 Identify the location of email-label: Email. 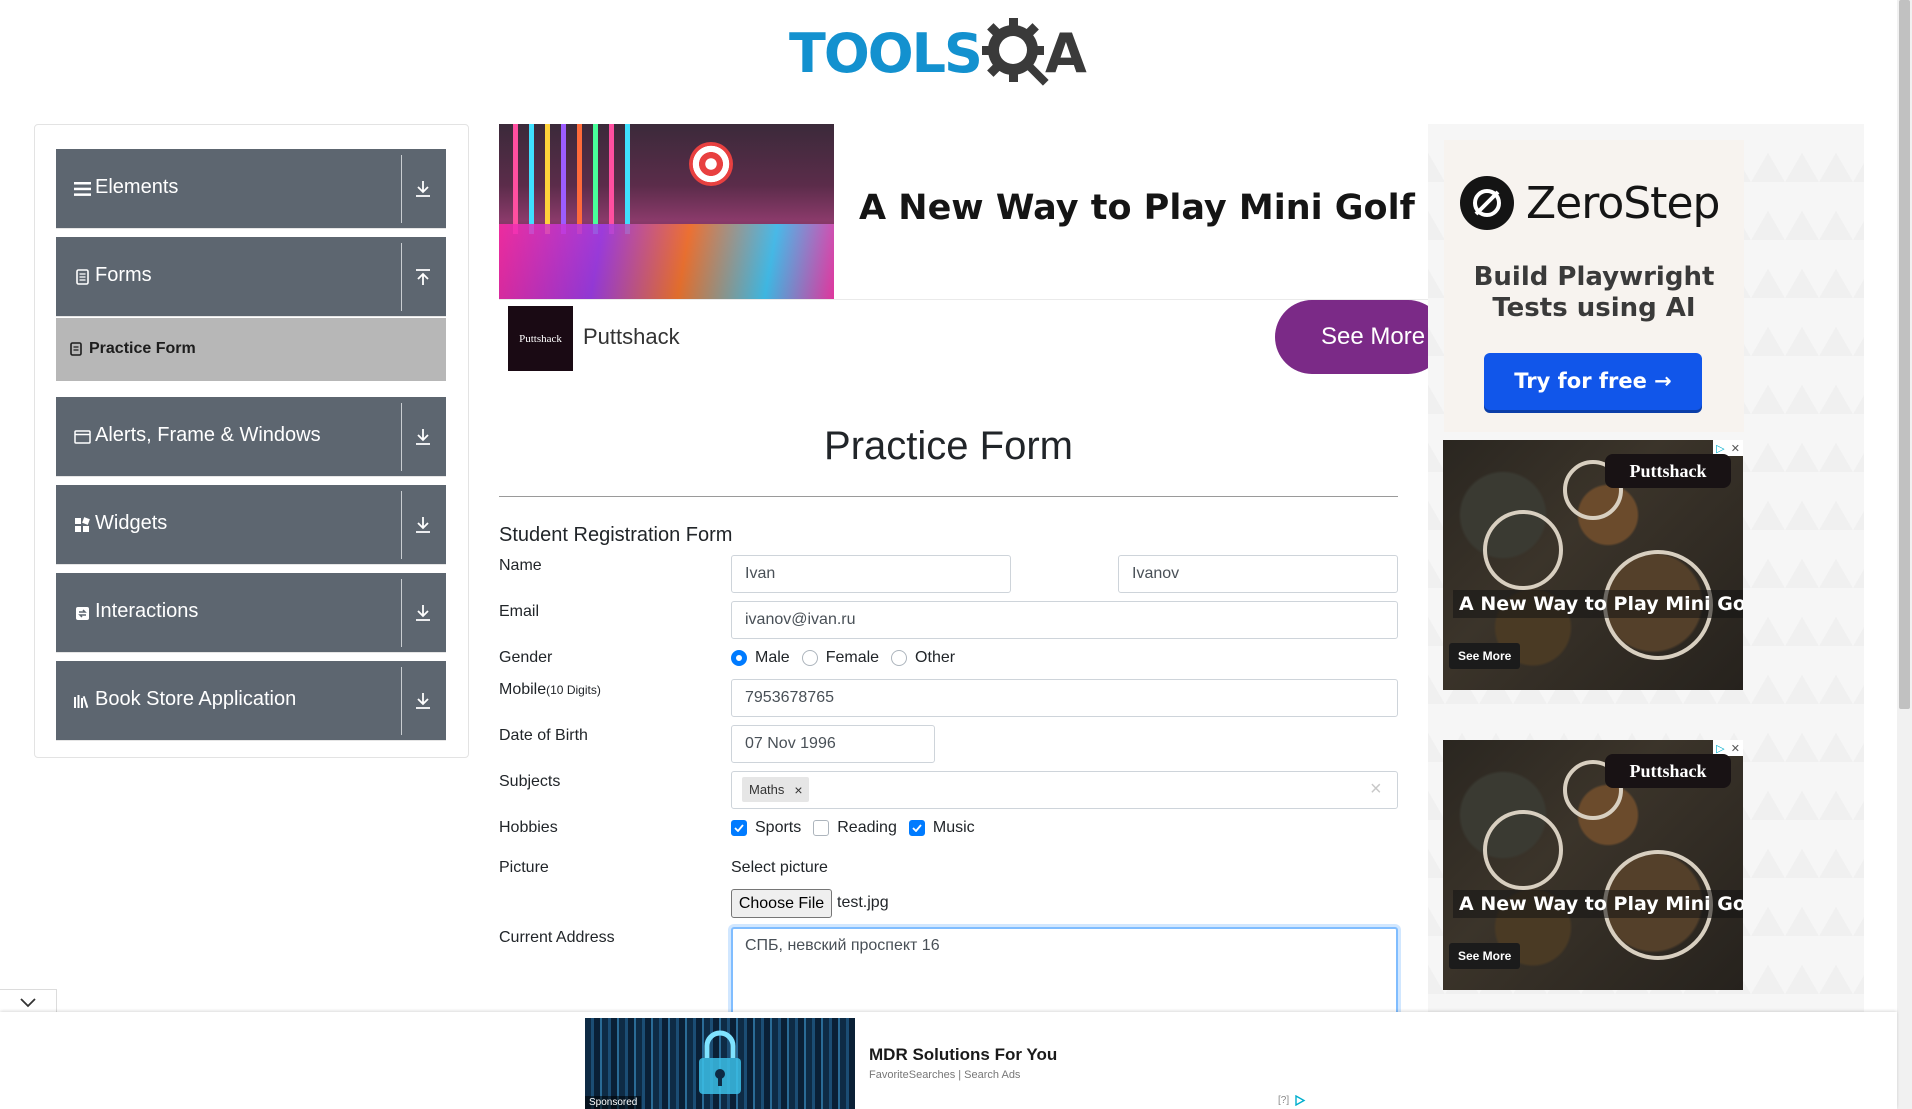
(519, 611).